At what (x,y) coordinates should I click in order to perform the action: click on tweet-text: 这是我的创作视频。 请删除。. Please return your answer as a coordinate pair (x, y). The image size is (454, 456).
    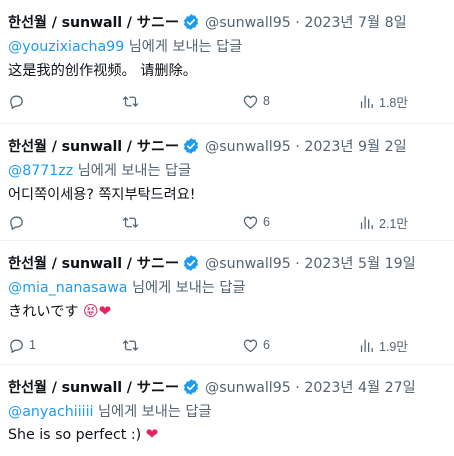
    Looking at the image, I should click on (102, 70).